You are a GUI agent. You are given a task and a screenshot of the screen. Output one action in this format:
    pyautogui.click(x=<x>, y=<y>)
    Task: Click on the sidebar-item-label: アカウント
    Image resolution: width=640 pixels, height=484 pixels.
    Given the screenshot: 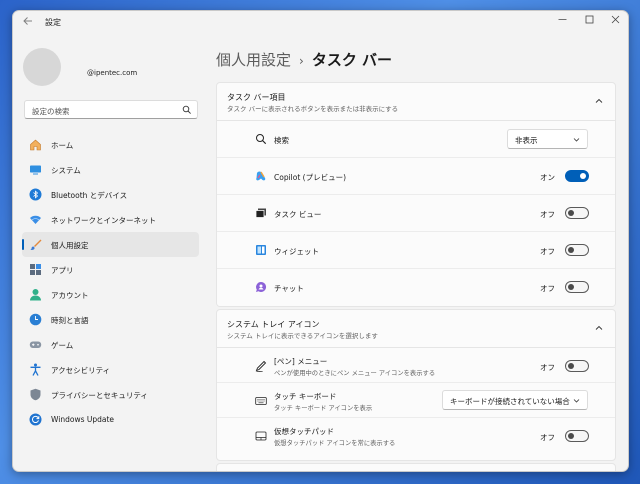 What is the action you would take?
    pyautogui.click(x=70, y=295)
    